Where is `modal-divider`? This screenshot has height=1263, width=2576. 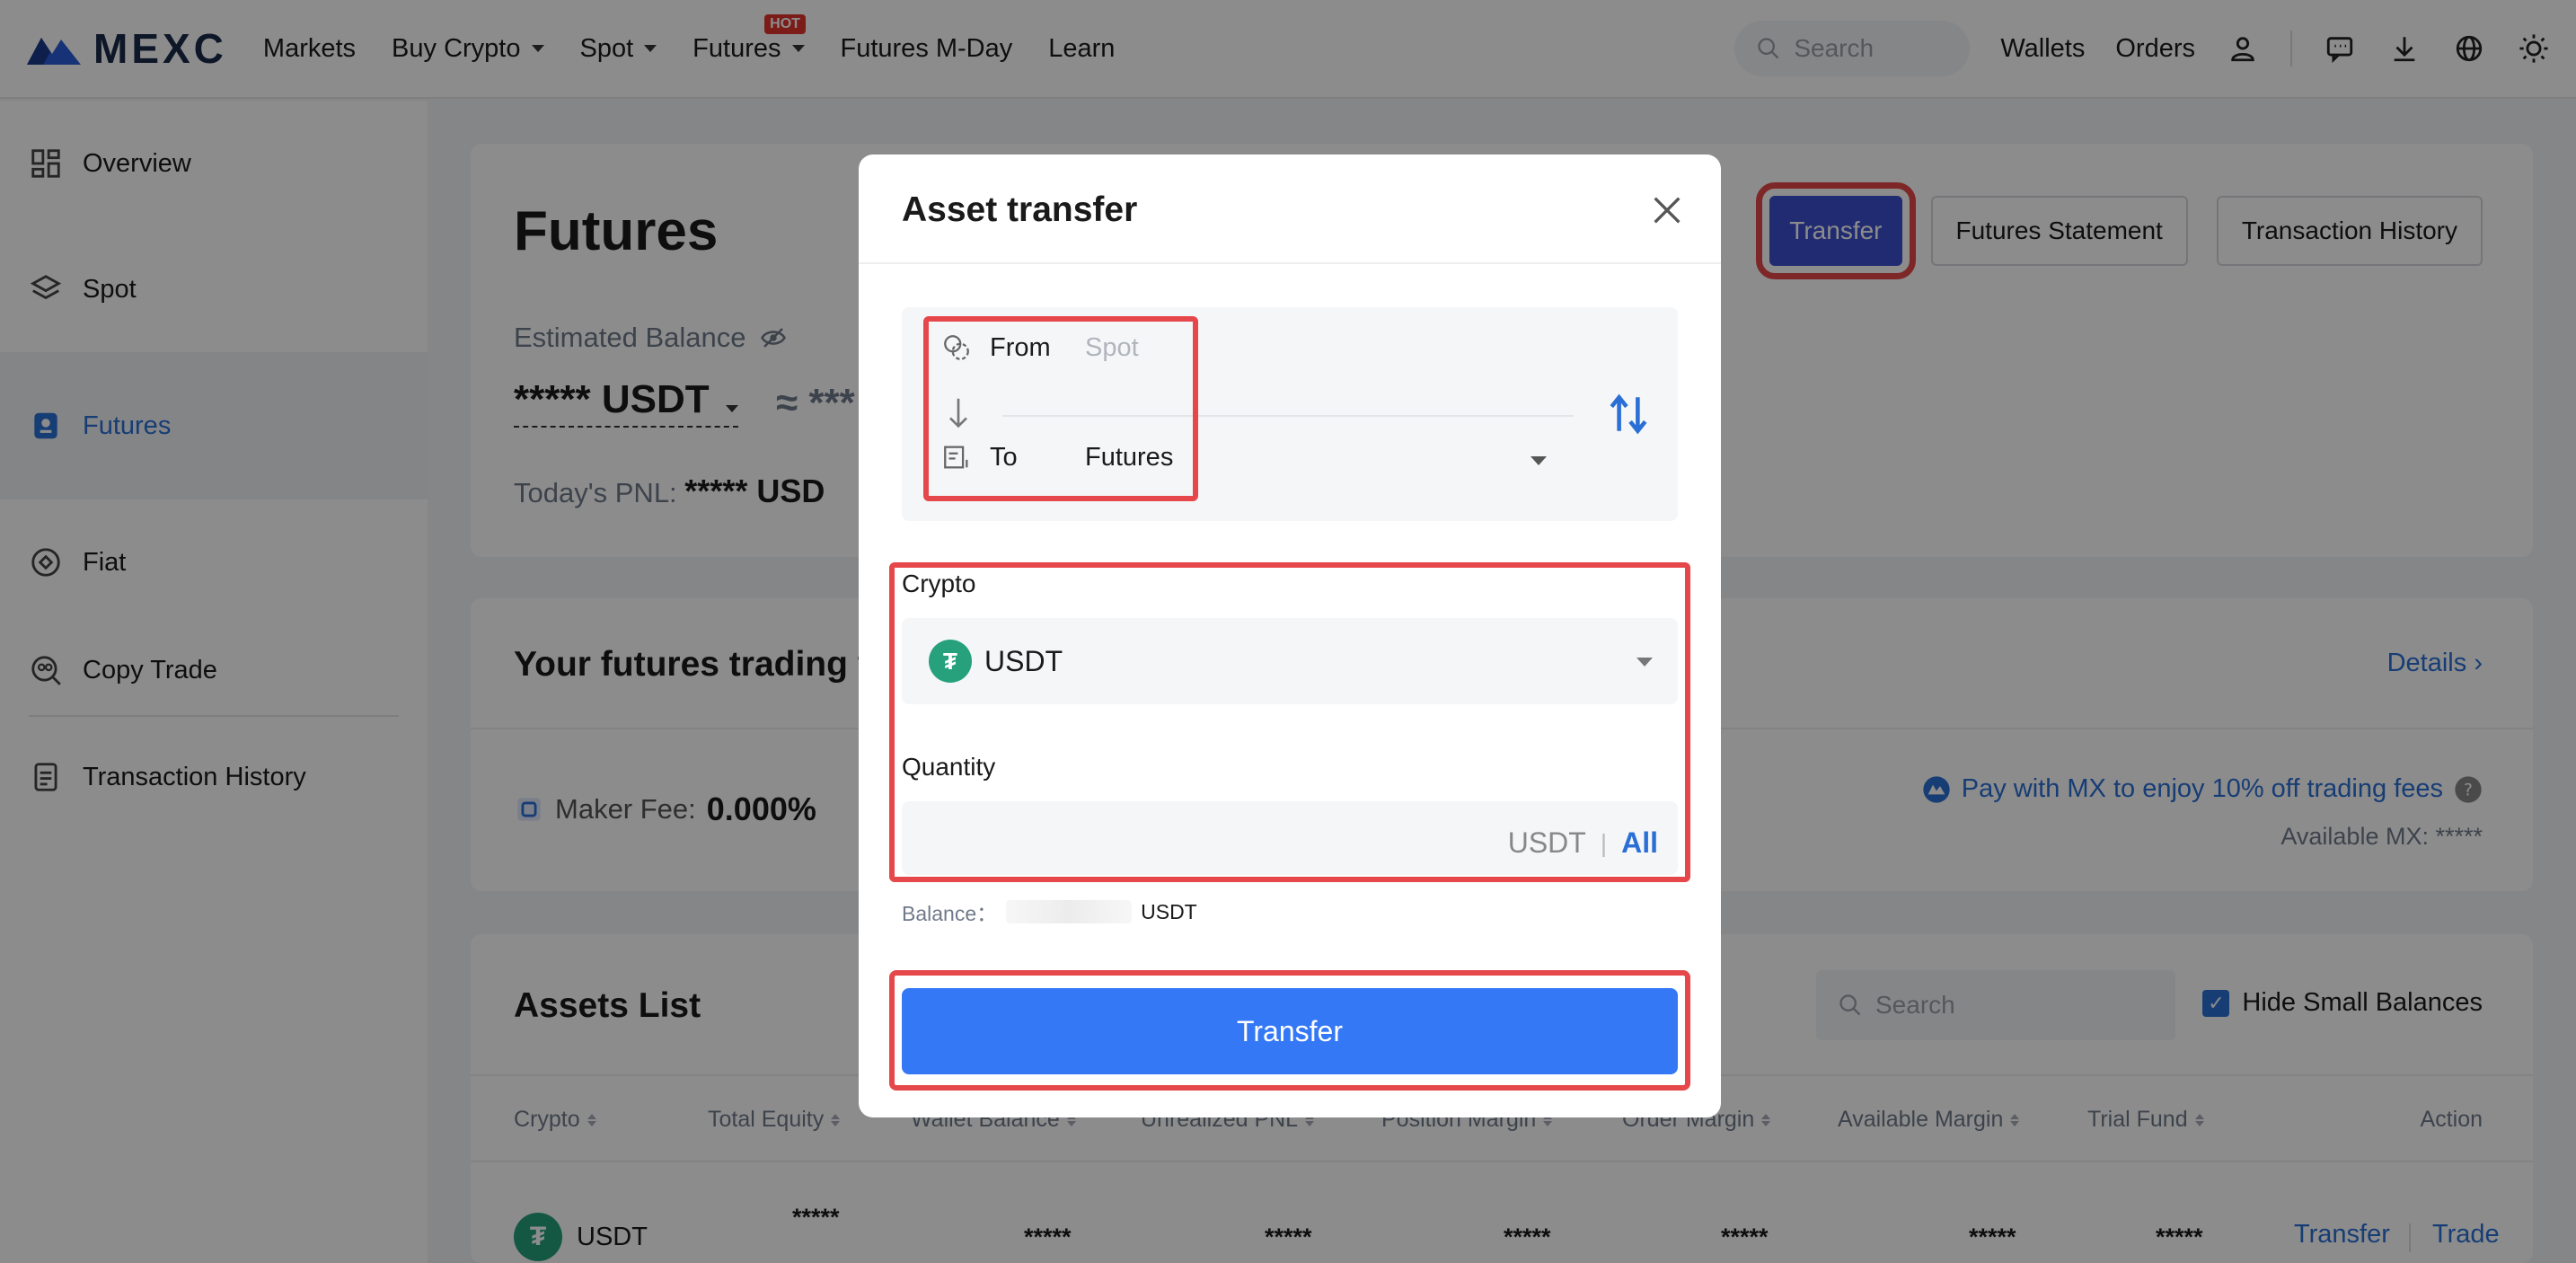 modal-divider is located at coordinates (1290, 263).